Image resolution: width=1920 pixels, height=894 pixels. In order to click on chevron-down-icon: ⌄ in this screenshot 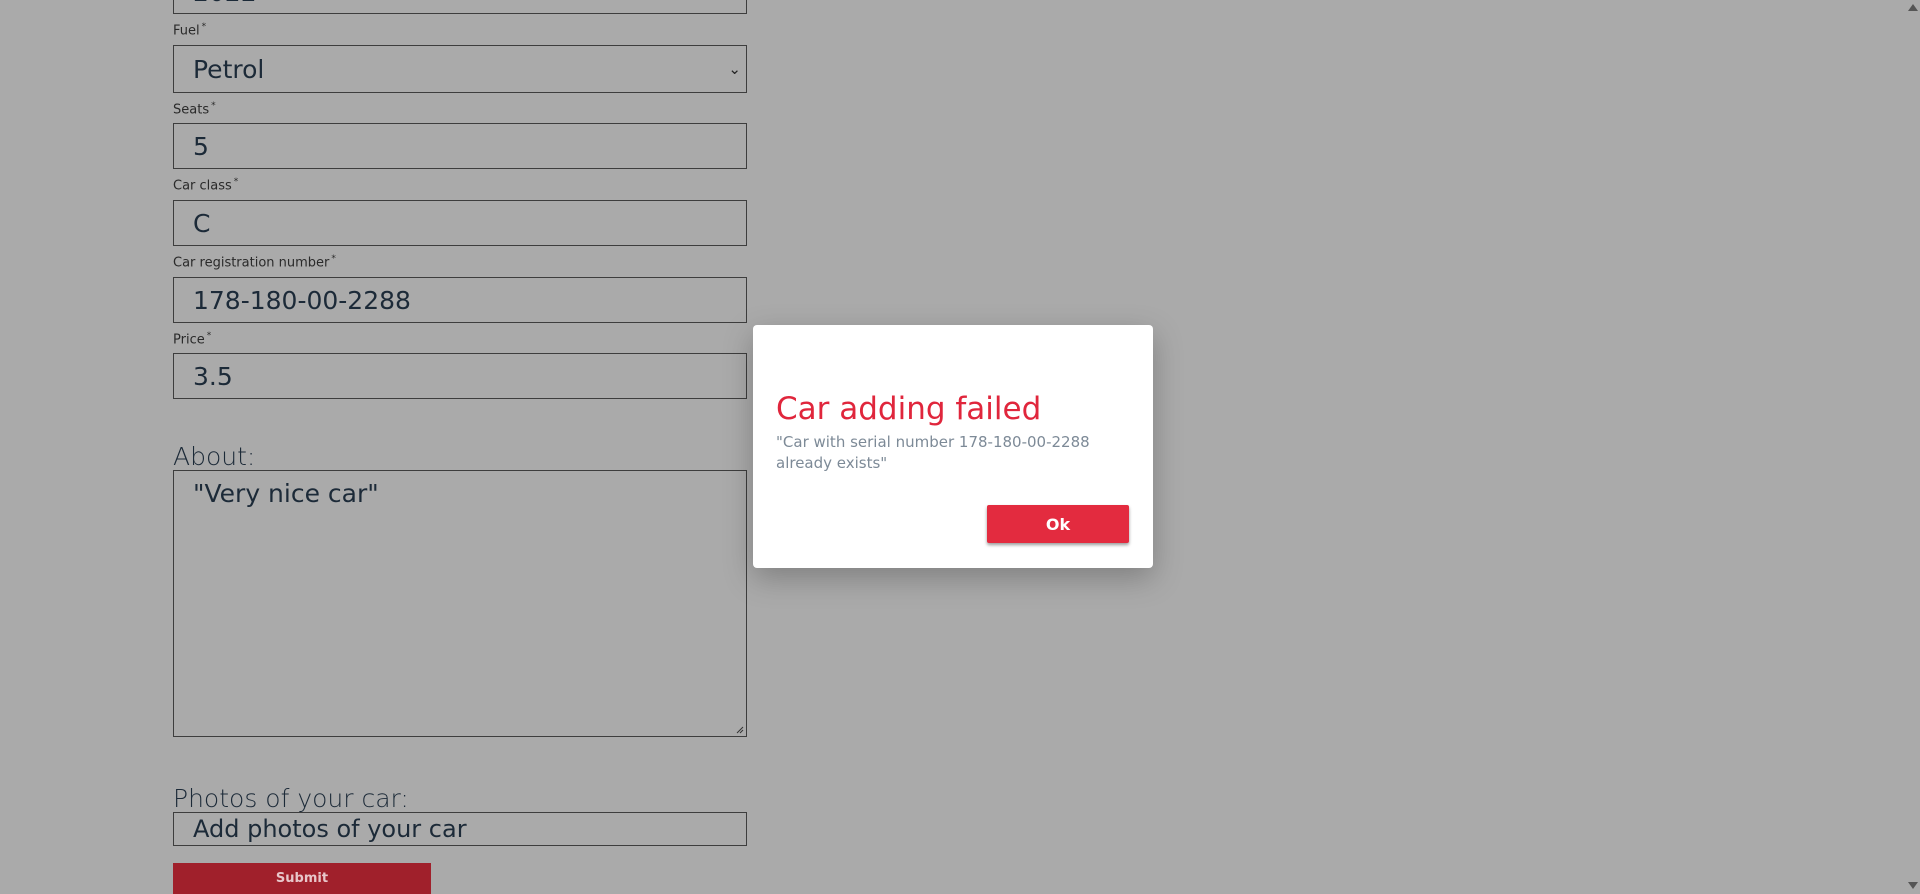, I will do `click(734, 69)`.